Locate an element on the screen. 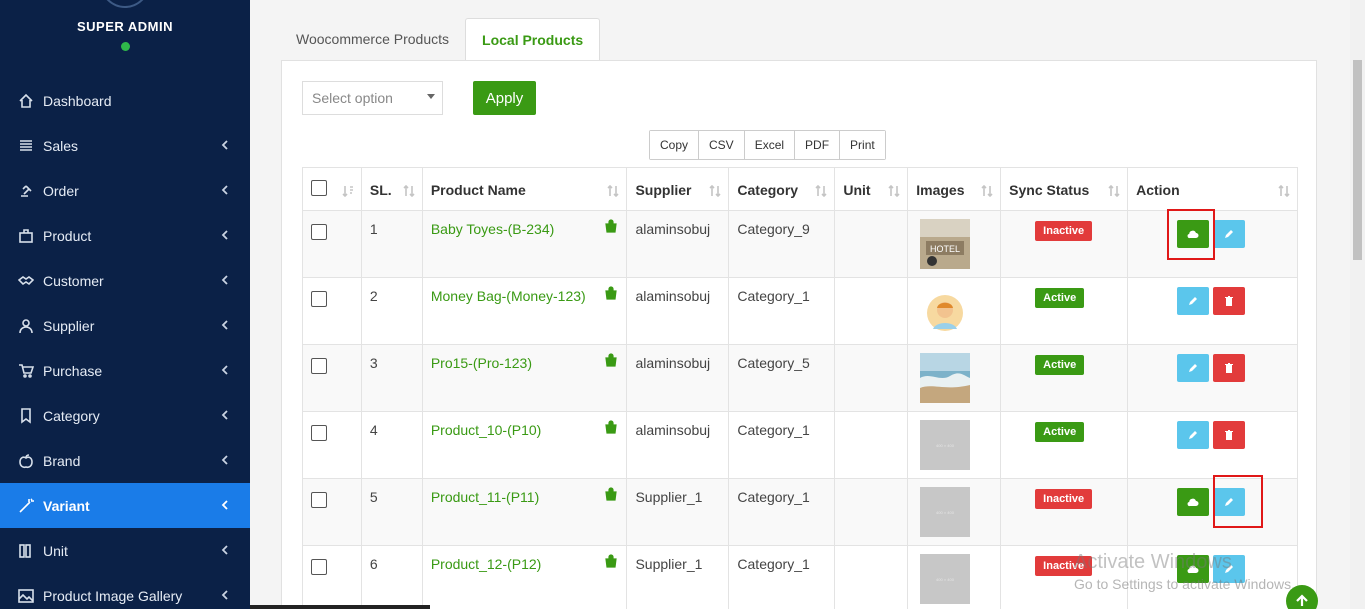 The width and height of the screenshot is (1365, 609). svg-text: 400 × 400 is located at coordinates (945, 579).